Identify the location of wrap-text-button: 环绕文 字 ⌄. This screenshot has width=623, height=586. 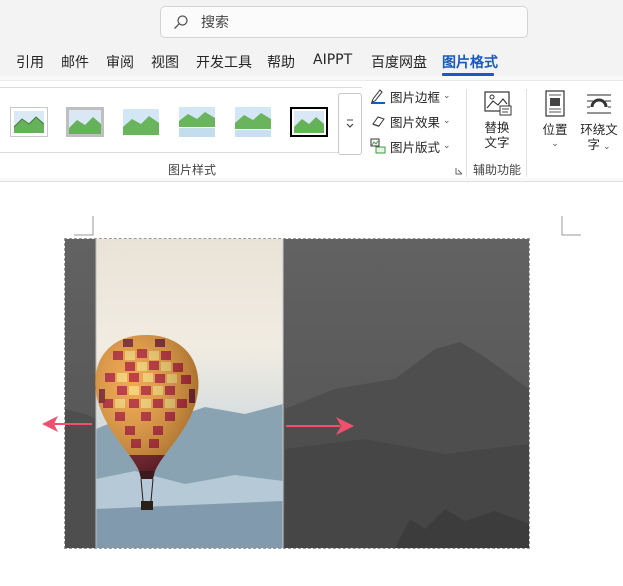
(599, 122).